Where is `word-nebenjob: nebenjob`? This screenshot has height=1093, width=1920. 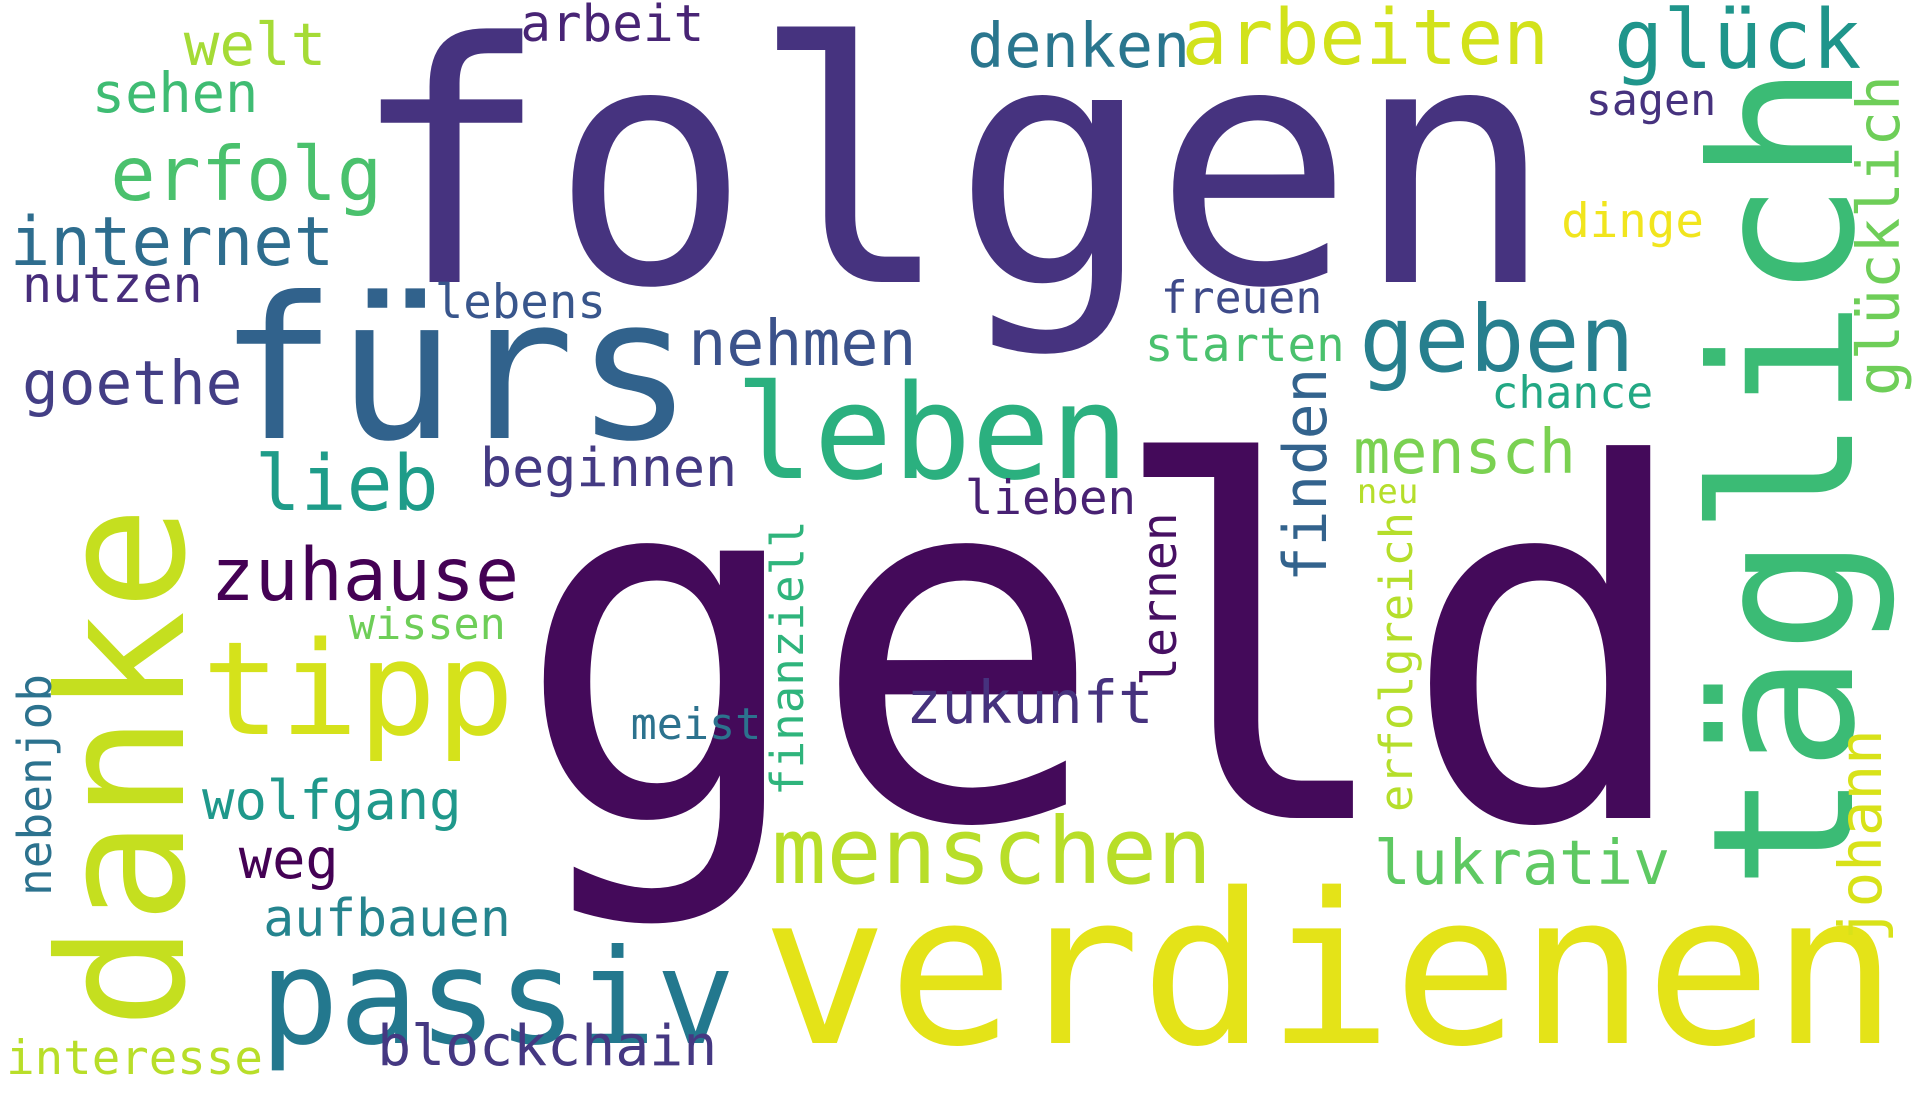 word-nebenjob: nebenjob is located at coordinates (35, 785).